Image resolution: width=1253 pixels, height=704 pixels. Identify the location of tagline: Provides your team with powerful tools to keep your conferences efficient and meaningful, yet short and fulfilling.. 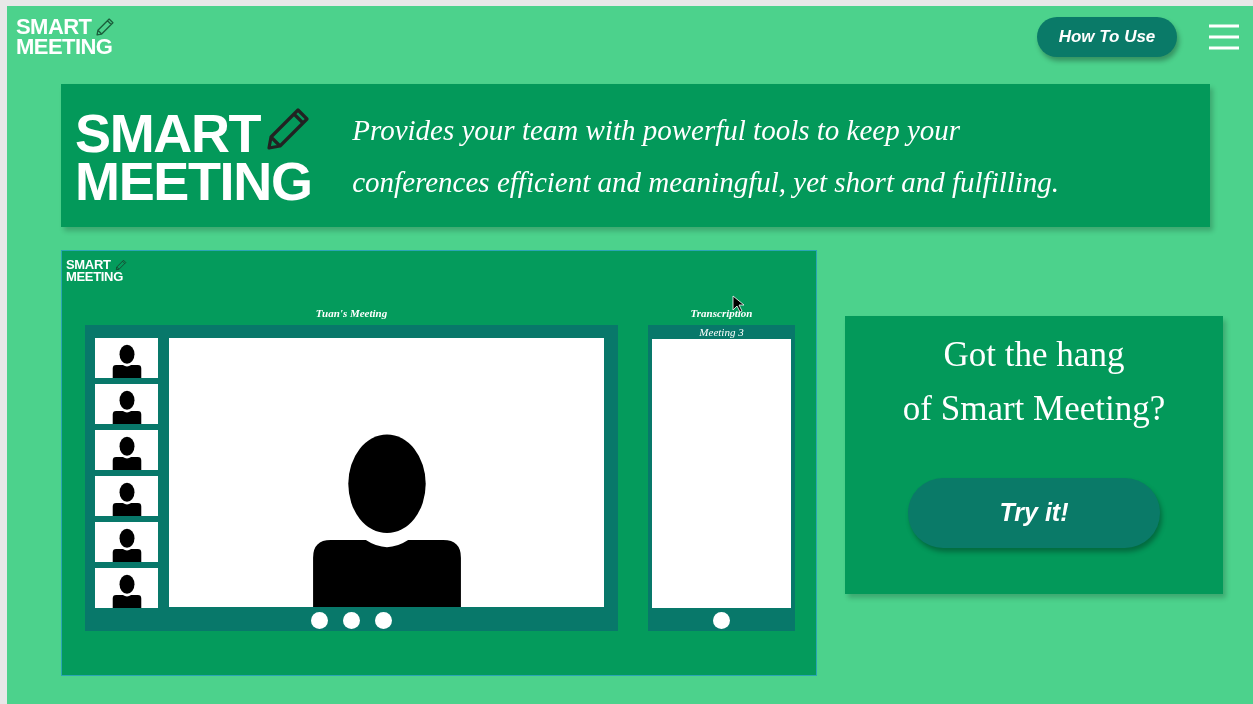
(706, 156).